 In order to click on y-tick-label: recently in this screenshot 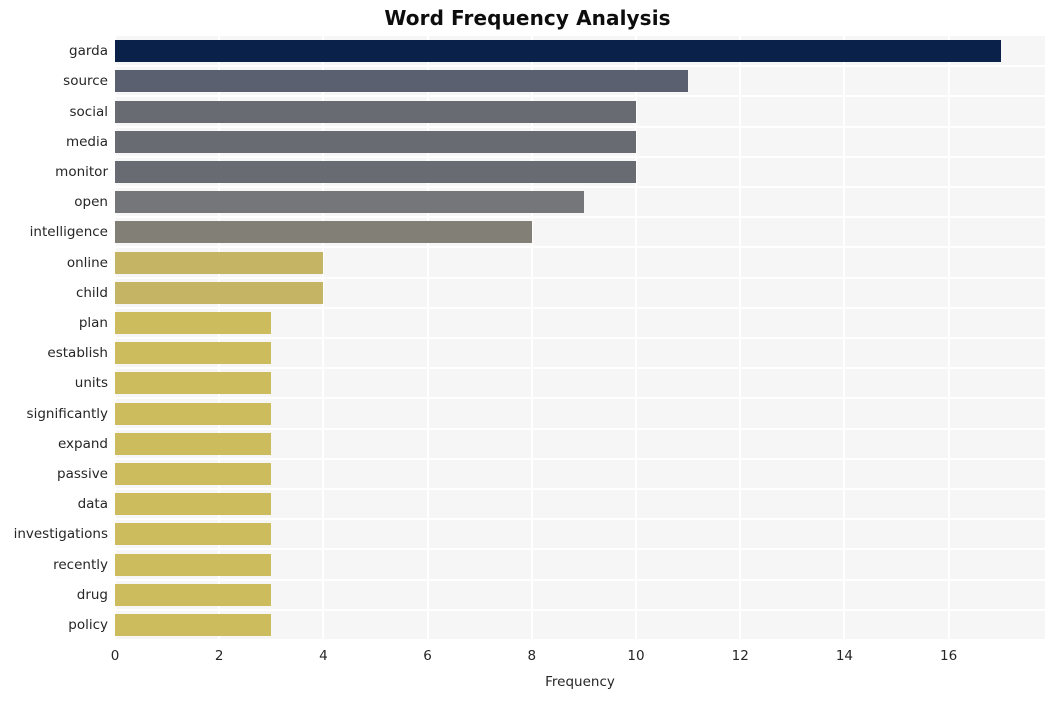, I will do `click(80, 564)`.